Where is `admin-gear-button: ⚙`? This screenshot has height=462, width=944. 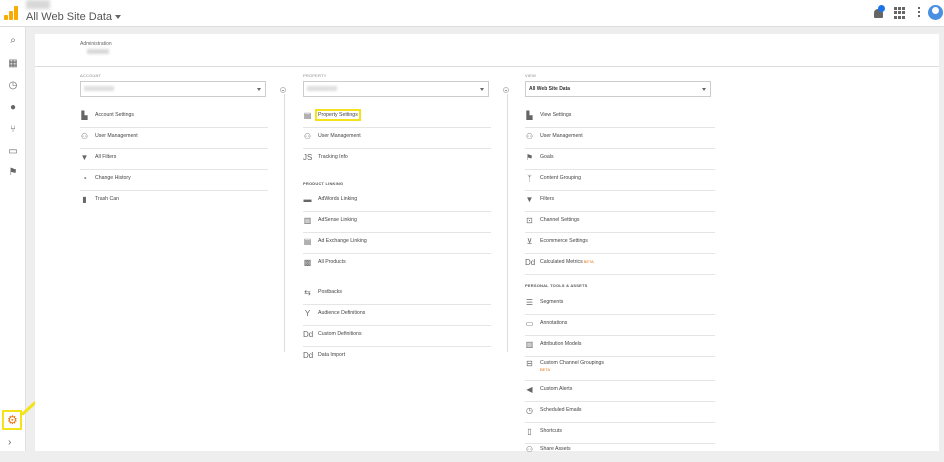 admin-gear-button: ⚙ is located at coordinates (12, 420).